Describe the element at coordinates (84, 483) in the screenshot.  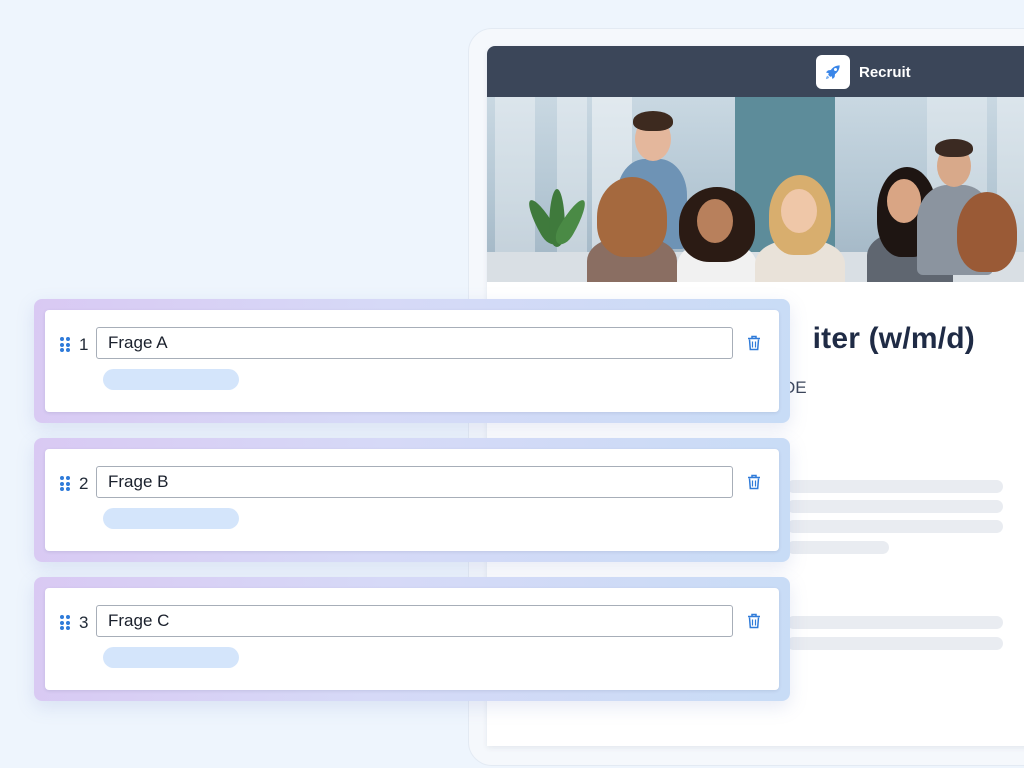
I see `question-number: 2` at that location.